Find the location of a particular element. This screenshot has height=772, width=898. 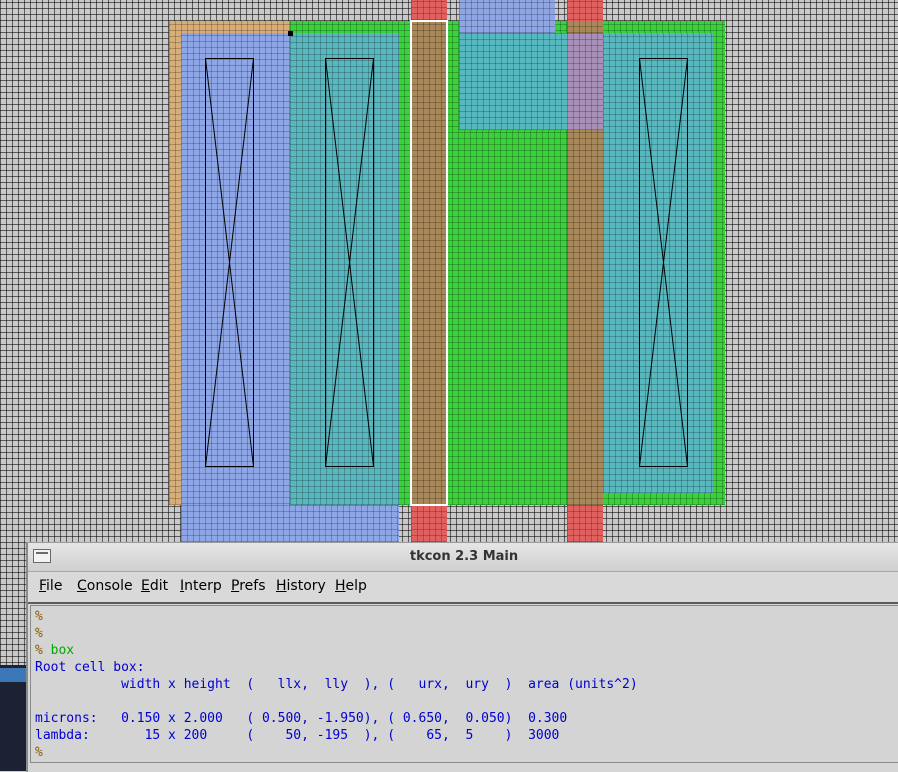

pdiff-region-bottom is located at coordinates (290, 523).